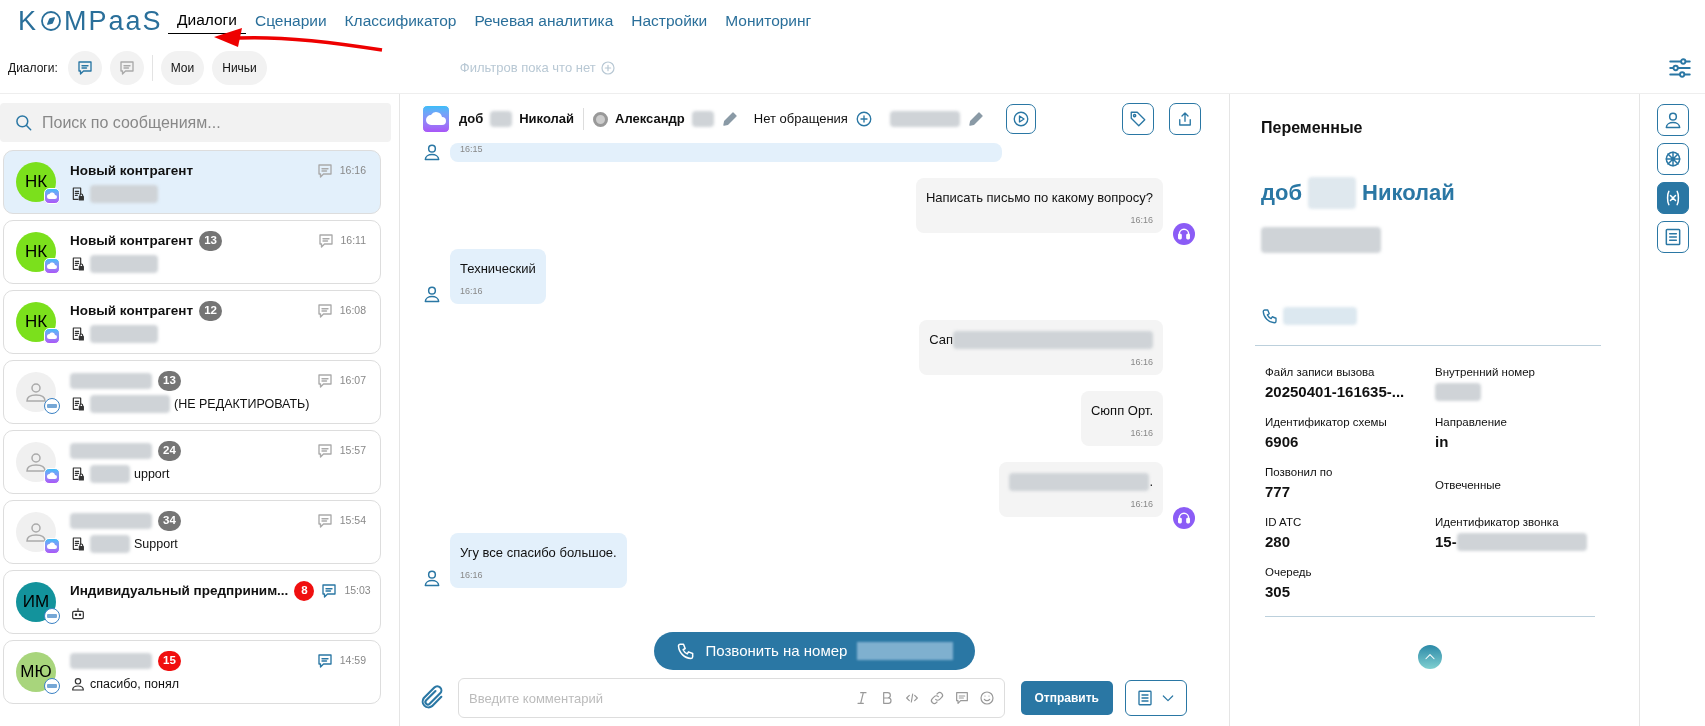 The image size is (1705, 726). Describe the element at coordinates (1430, 657) in the screenshot. I see `collapse-button` at that location.